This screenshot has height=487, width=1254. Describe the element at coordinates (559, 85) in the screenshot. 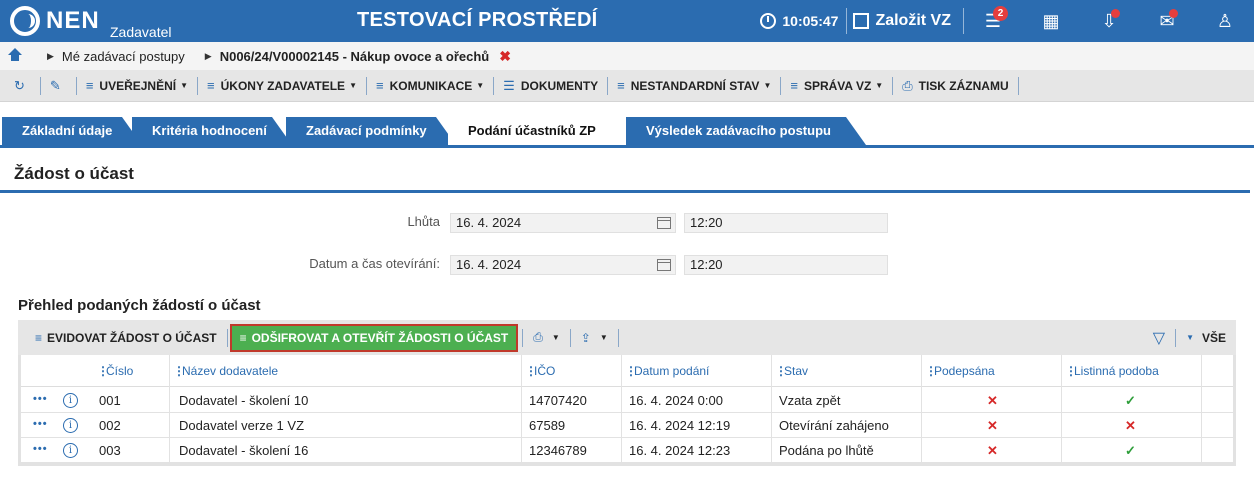

I see `menu-documents-label: DOKUMENTY` at that location.